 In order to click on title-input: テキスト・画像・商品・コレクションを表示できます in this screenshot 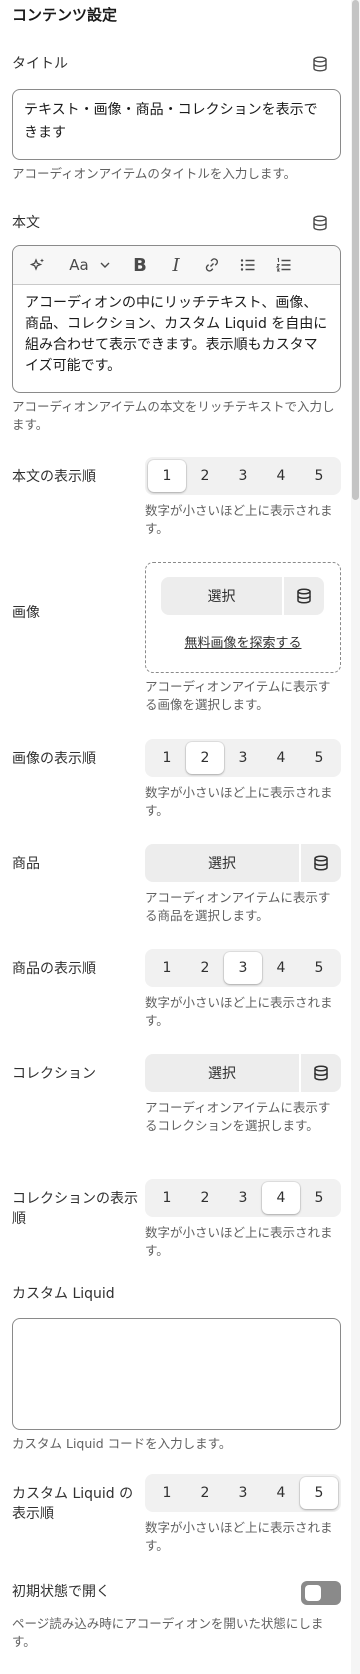, I will do `click(176, 124)`.